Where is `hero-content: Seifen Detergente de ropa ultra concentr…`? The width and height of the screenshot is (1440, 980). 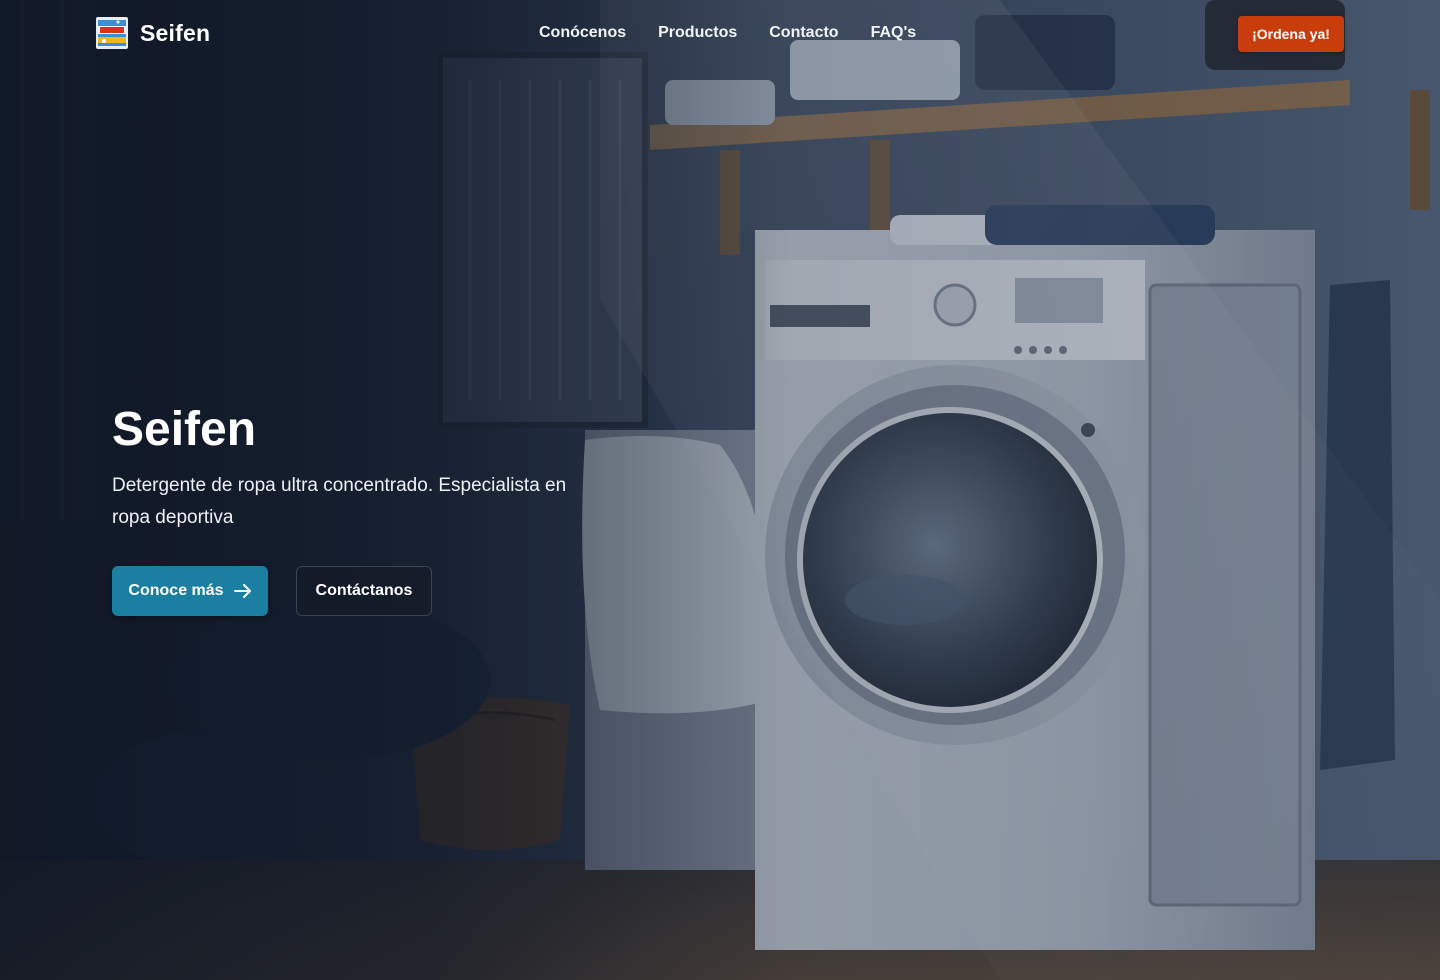 hero-content: Seifen Detergente de ropa ultra concentr… is located at coordinates (357, 468).